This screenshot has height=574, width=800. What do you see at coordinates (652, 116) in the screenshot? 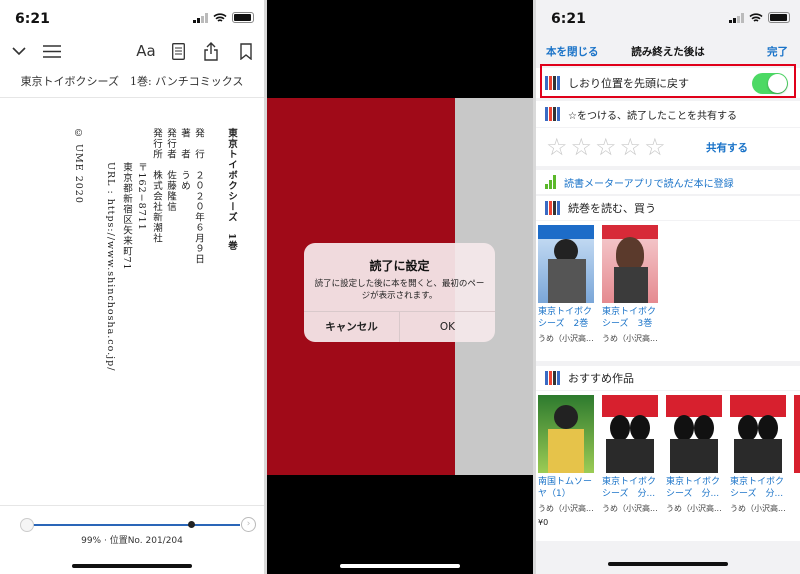
I see `share-heading: ☆をつける、読了したことを共有する` at bounding box center [652, 116].